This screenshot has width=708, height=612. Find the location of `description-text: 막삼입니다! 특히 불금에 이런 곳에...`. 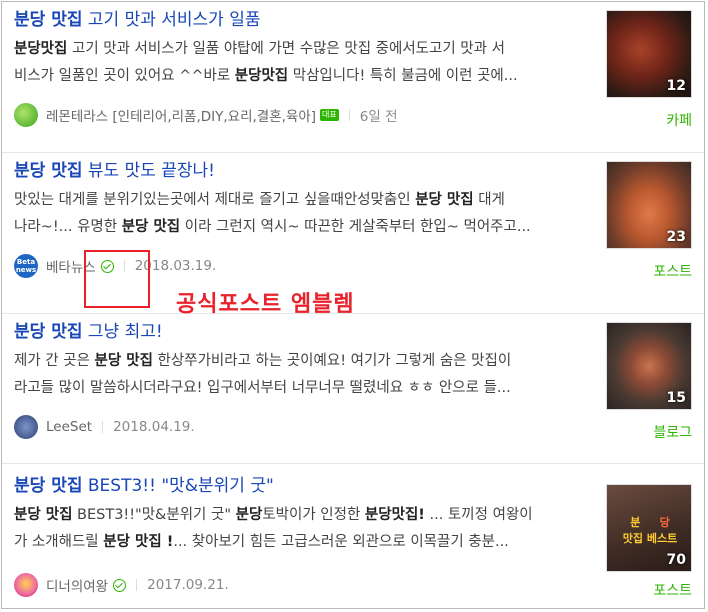

description-text: 막삼입니다! 특히 불금에 이런 곳에... is located at coordinates (403, 76).